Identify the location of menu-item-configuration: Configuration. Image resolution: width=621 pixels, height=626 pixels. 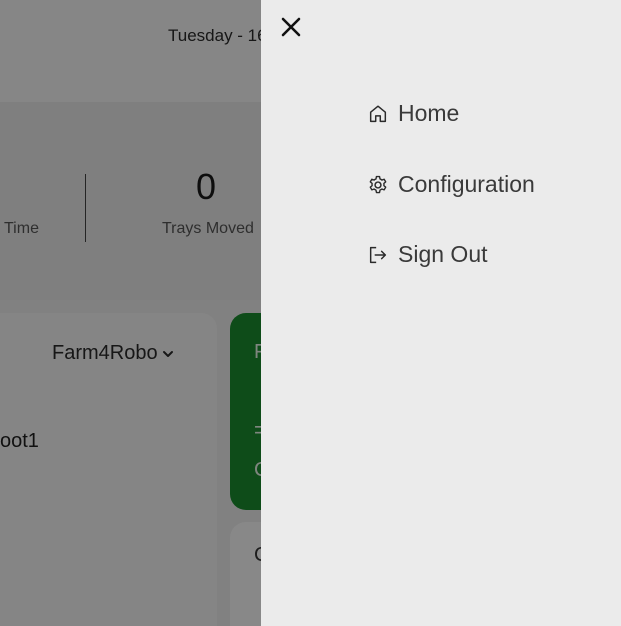
(450, 184).